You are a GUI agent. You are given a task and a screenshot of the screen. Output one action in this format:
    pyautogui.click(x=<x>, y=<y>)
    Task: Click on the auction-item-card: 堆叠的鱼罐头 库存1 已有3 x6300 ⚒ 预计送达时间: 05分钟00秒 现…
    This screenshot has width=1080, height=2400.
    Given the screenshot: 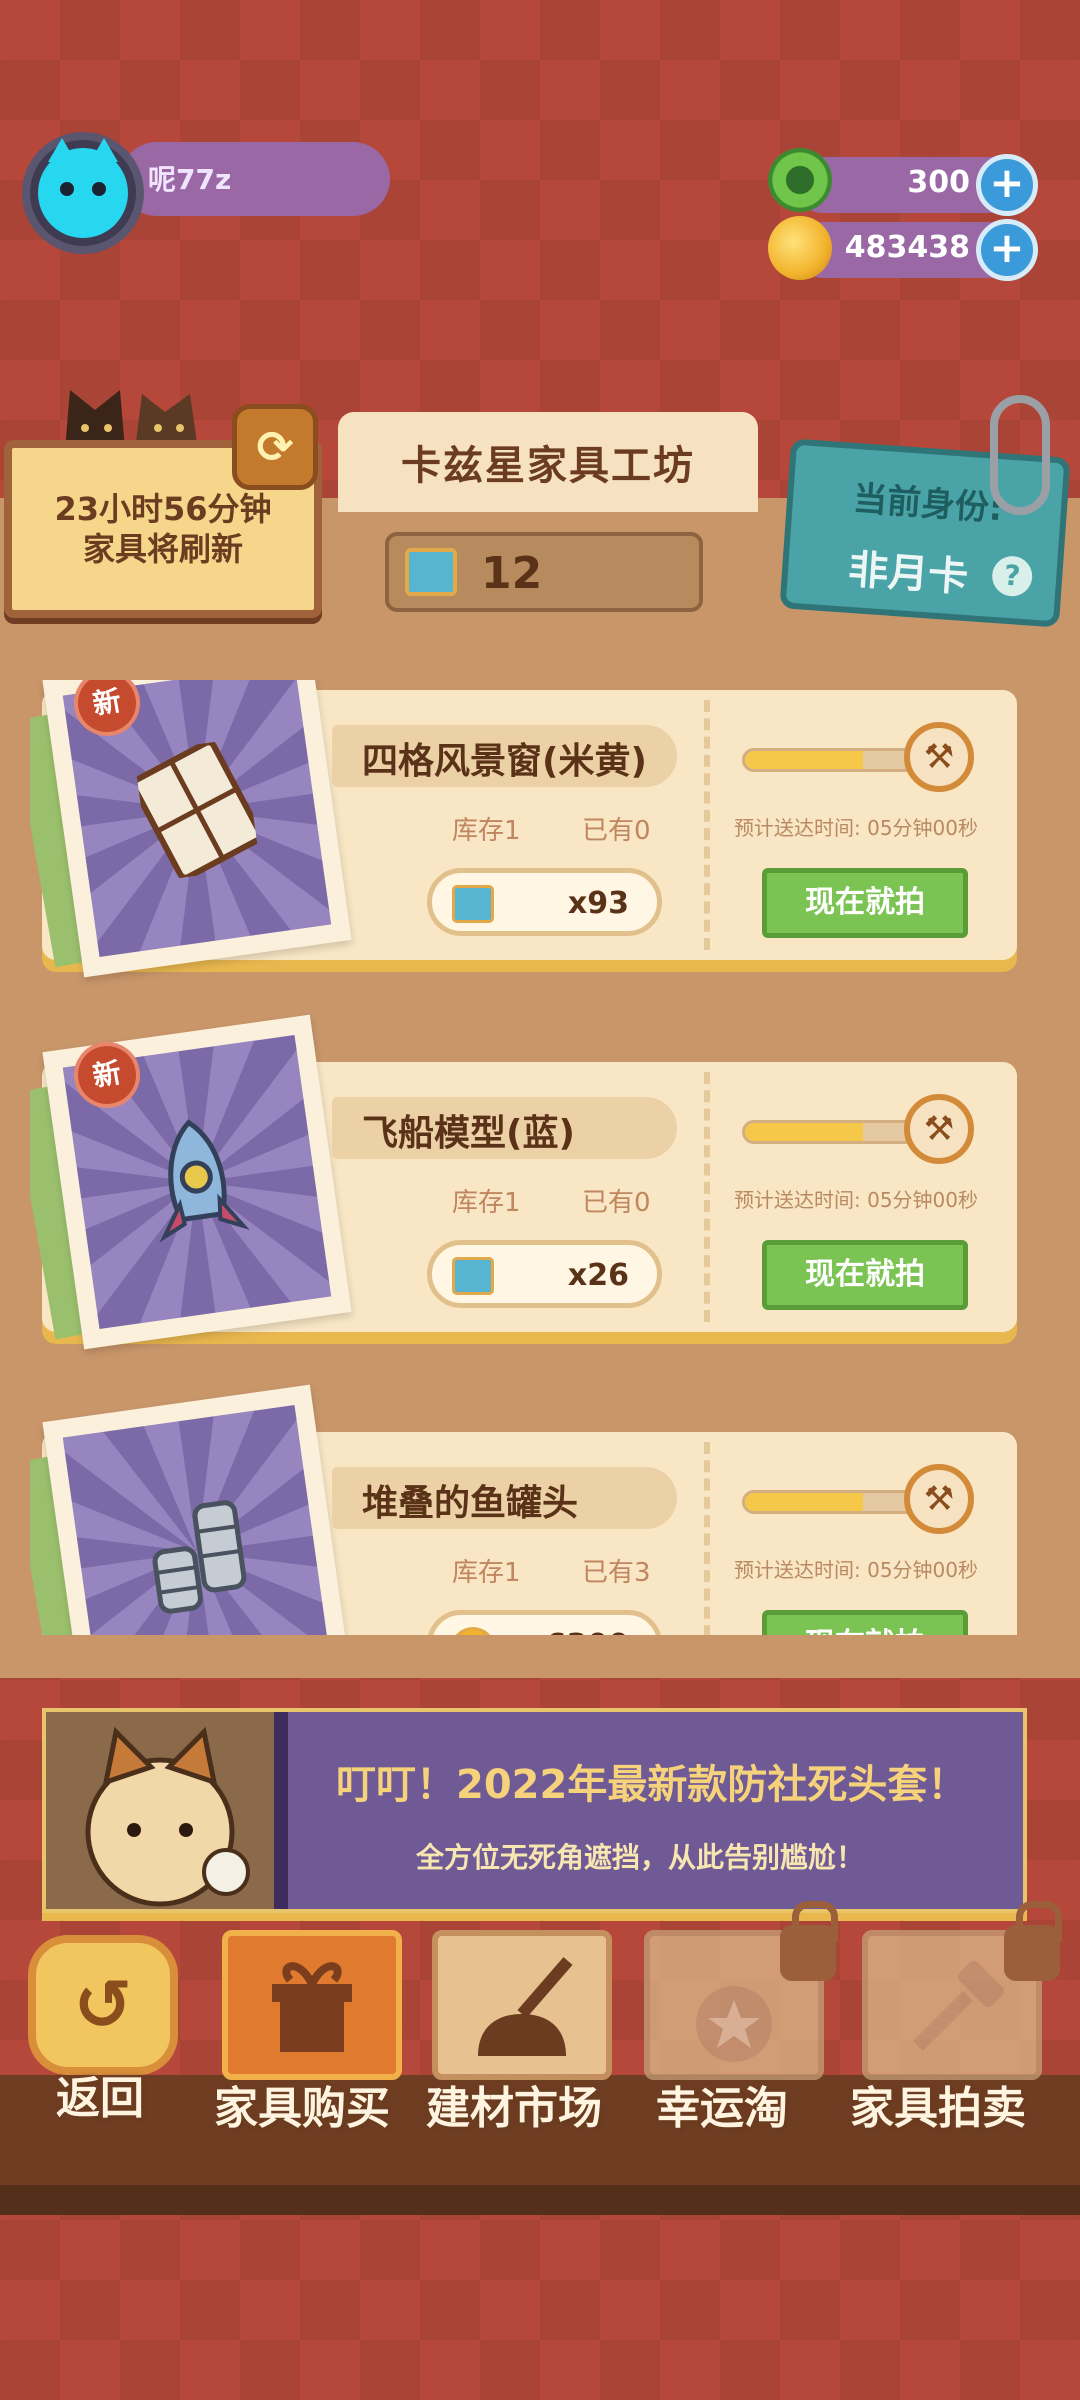 What is the action you would take?
    pyautogui.click(x=523, y=1509)
    